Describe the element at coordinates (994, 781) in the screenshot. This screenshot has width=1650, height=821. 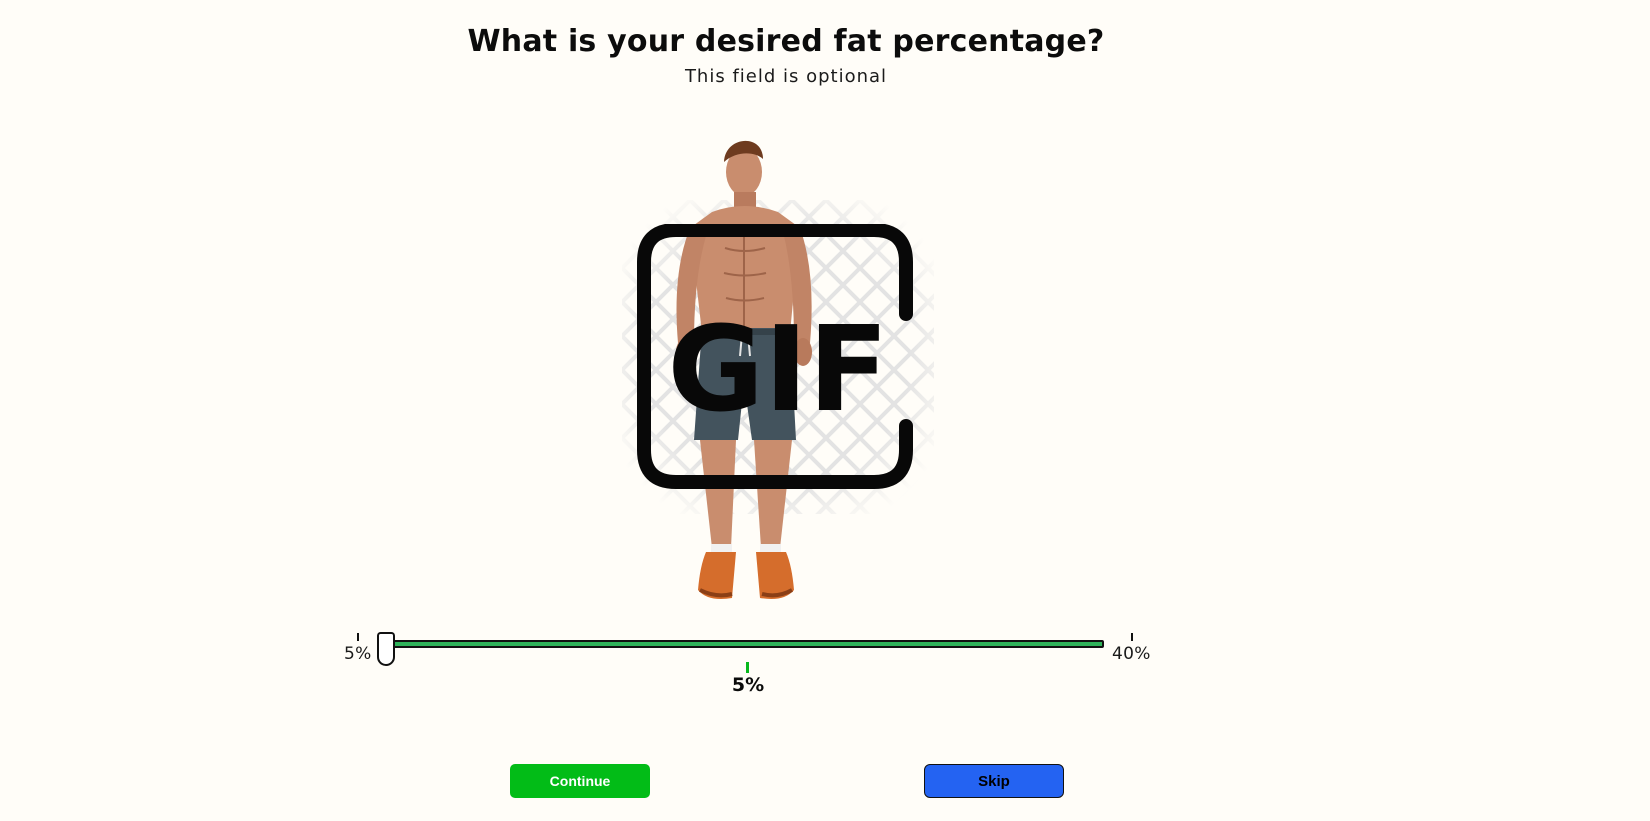
I see `skip-button: Skip` at that location.